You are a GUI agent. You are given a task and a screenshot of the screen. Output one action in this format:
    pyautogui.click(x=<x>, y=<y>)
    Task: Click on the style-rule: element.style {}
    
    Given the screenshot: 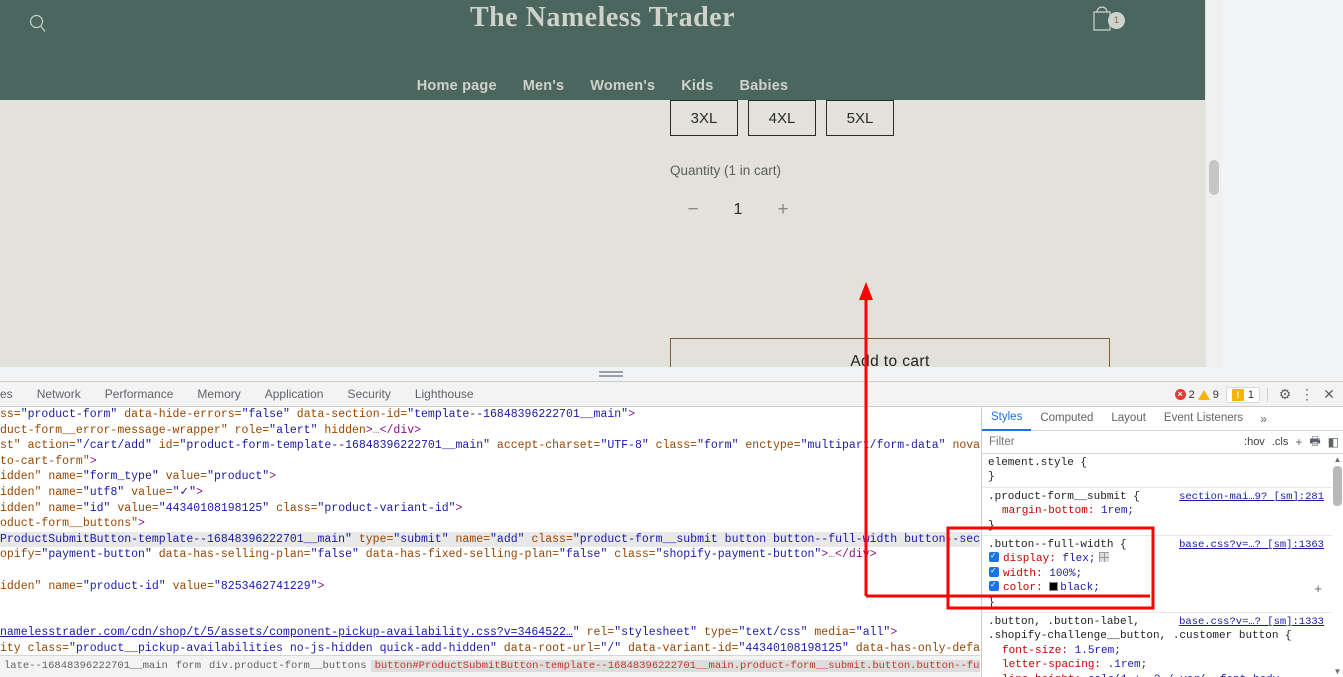 What is the action you would take?
    pyautogui.click(x=1157, y=471)
    